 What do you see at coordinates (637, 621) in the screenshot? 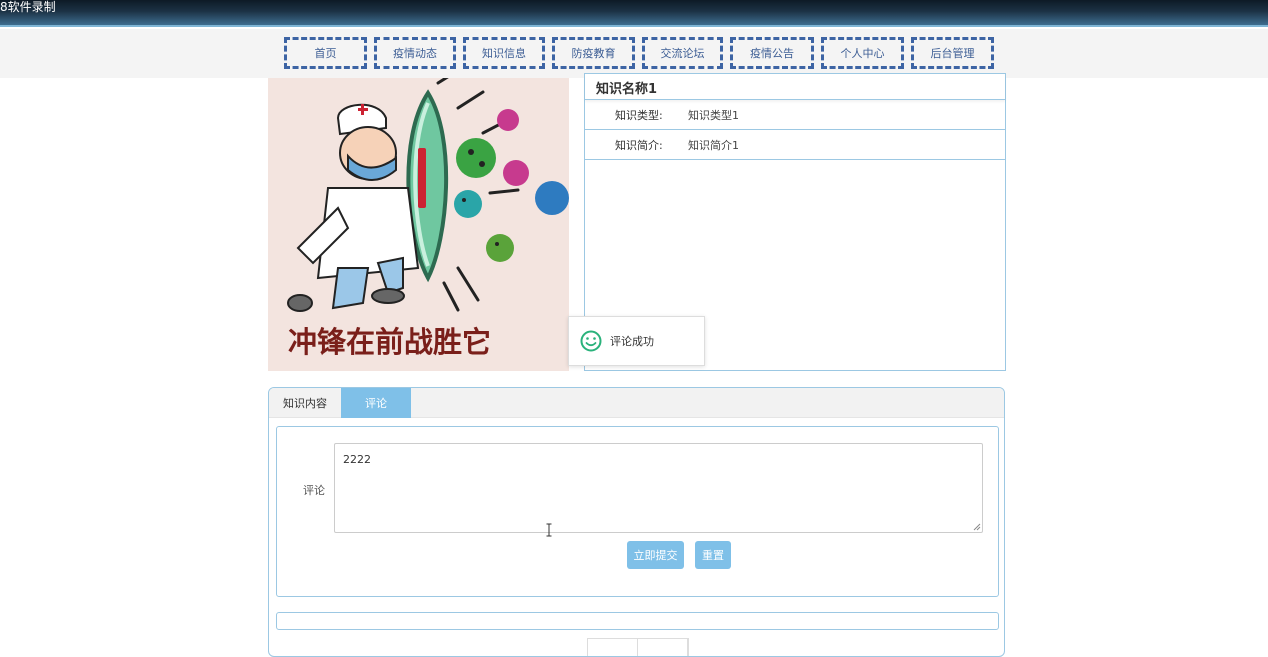
I see `comment-list` at bounding box center [637, 621].